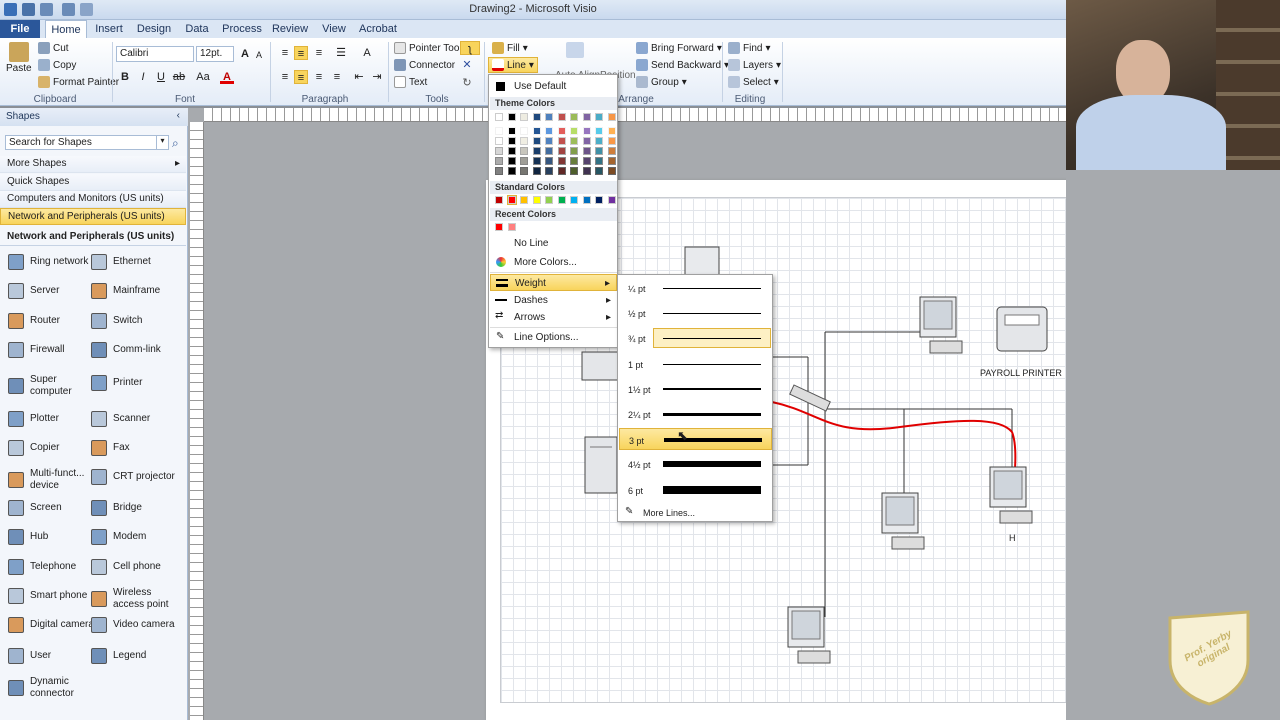 The image size is (1280, 720). Describe the element at coordinates (467, 65) in the screenshot. I see `close-icon: ✕` at that location.